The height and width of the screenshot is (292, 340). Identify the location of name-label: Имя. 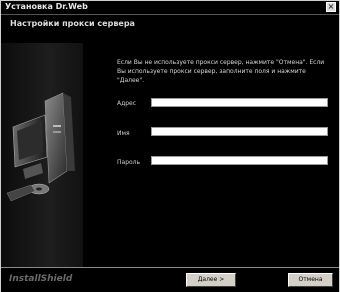
(123, 133).